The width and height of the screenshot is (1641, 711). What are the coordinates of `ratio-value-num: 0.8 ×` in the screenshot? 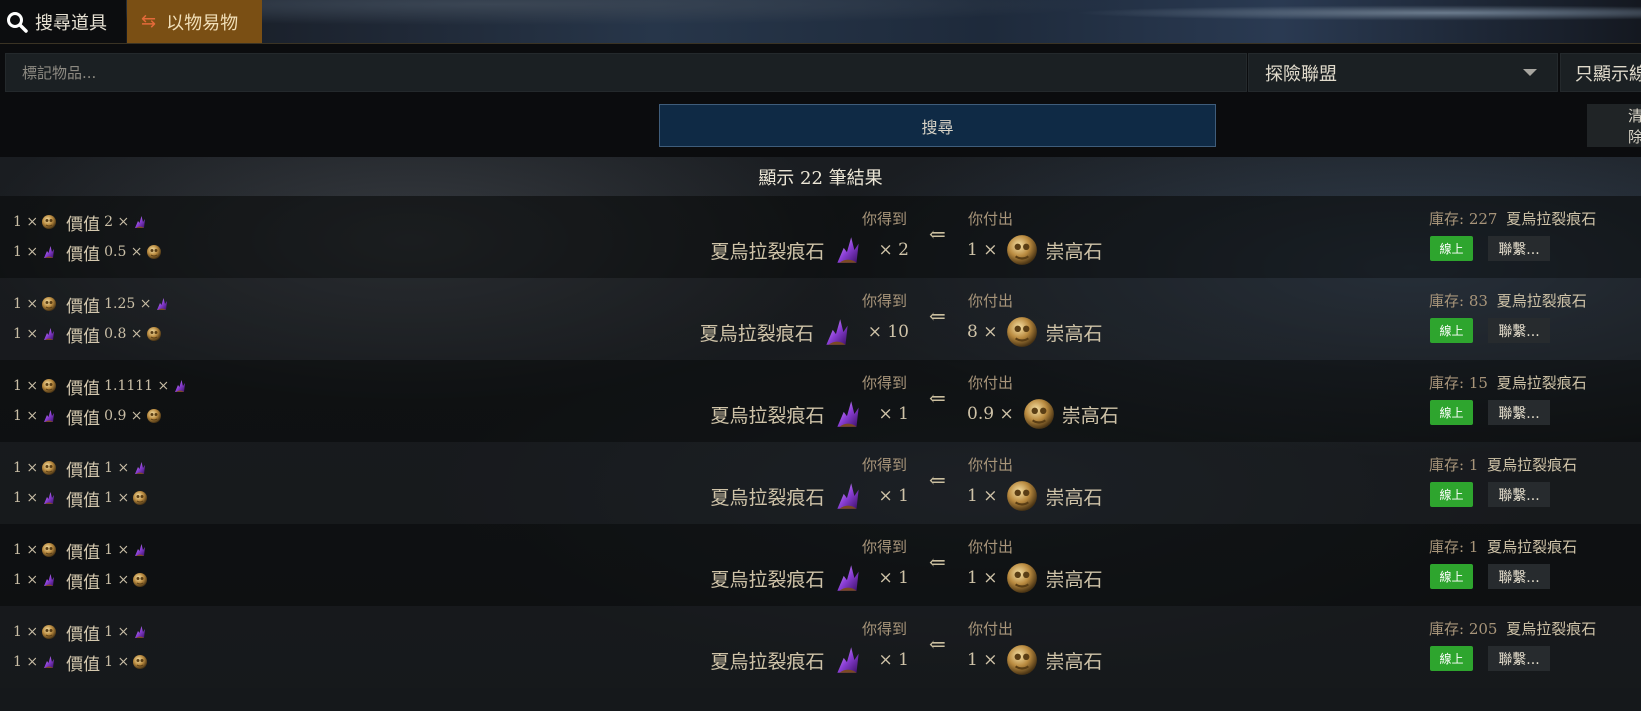 It's located at (123, 334).